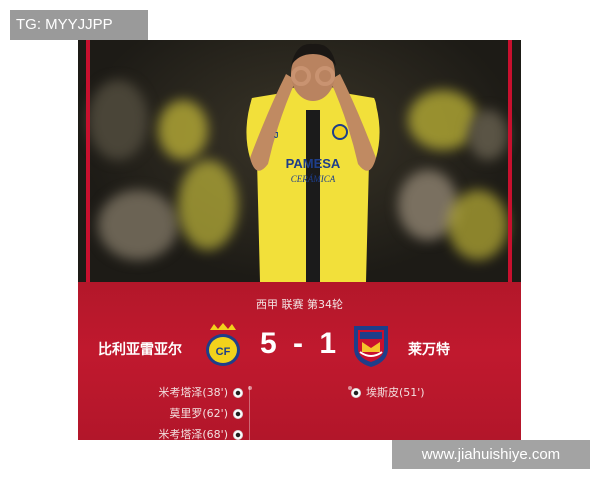 This screenshot has height=480, width=600. I want to click on levante-crest-icon, so click(371, 346).